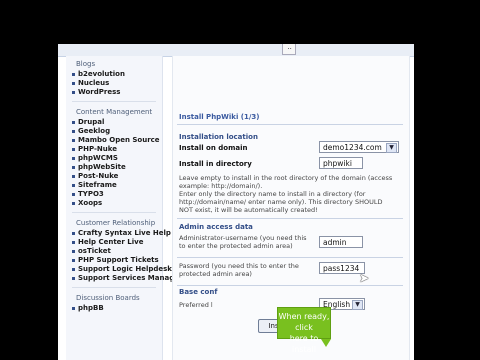 This screenshot has height=360, width=480. What do you see at coordinates (114, 140) in the screenshot?
I see `sidebar-item-mambo: Mambo Open Source` at bounding box center [114, 140].